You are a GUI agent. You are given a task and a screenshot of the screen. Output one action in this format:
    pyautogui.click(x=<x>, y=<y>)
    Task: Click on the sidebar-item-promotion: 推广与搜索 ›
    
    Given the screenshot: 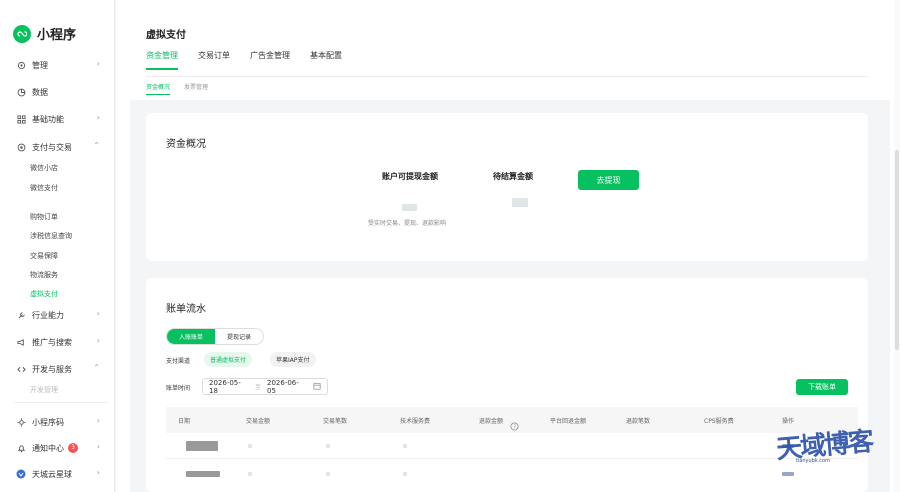 What is the action you would take?
    pyautogui.click(x=62, y=342)
    